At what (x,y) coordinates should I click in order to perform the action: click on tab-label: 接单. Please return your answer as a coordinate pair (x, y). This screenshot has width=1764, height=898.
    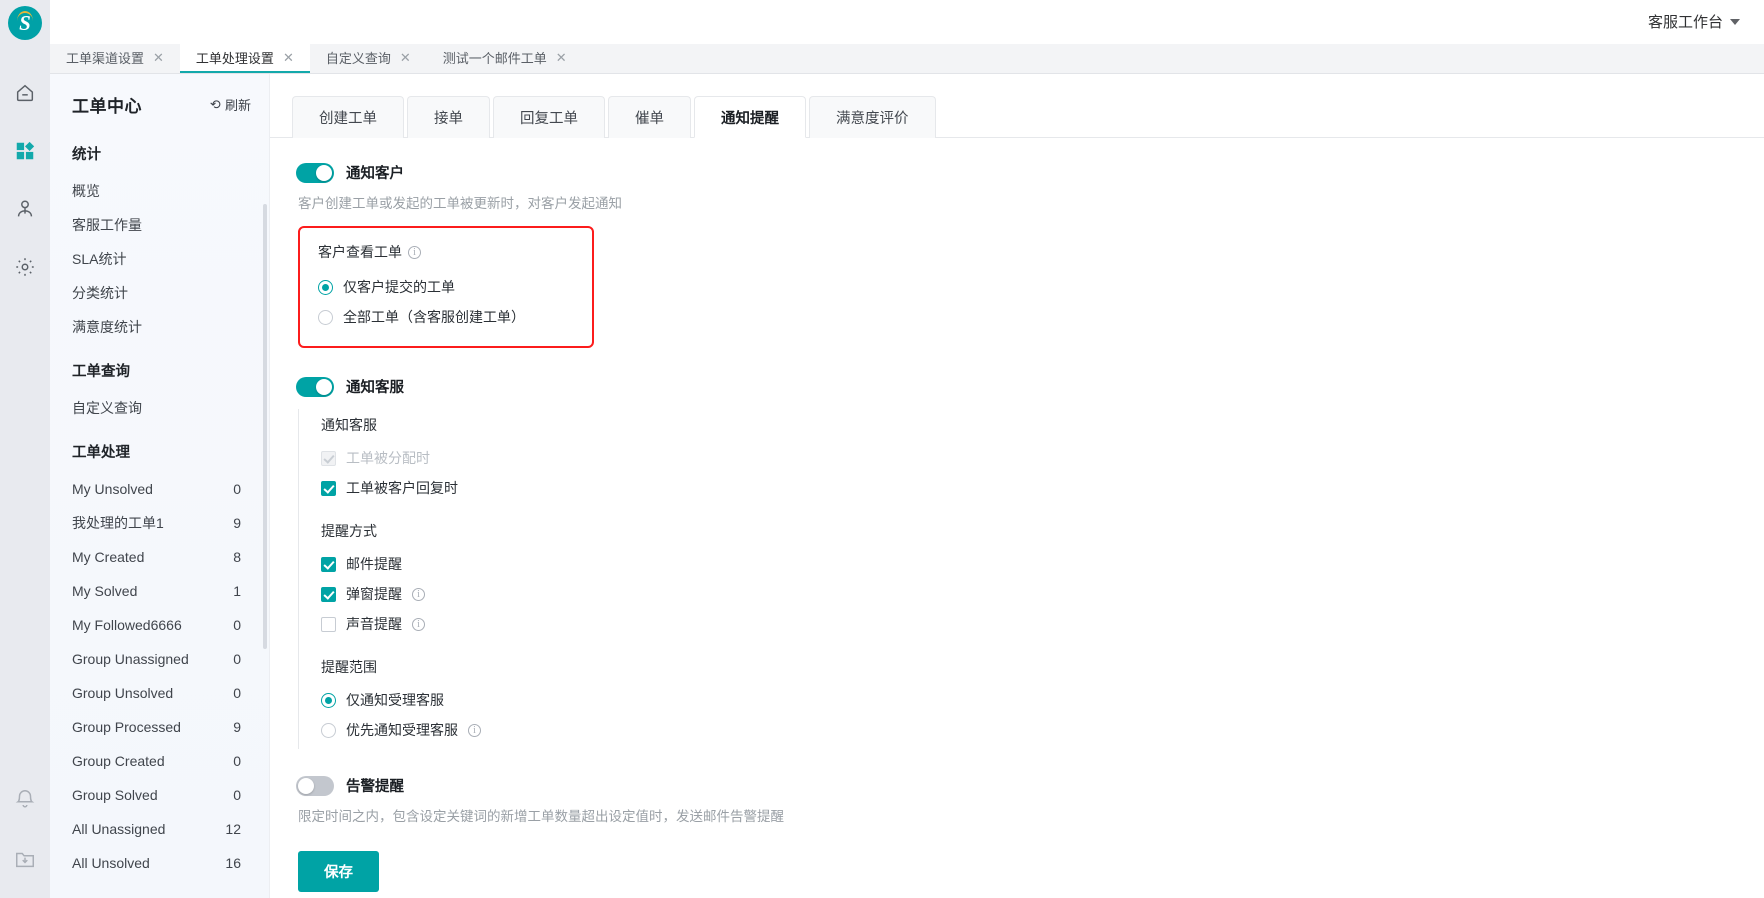
    Looking at the image, I should click on (448, 119).